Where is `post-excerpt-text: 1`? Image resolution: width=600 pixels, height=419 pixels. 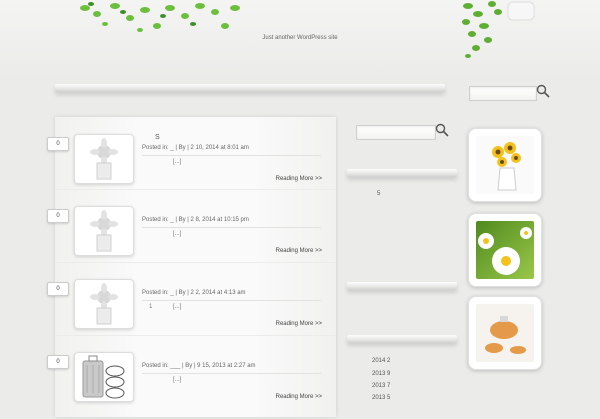 post-excerpt-text: 1 is located at coordinates (151, 307).